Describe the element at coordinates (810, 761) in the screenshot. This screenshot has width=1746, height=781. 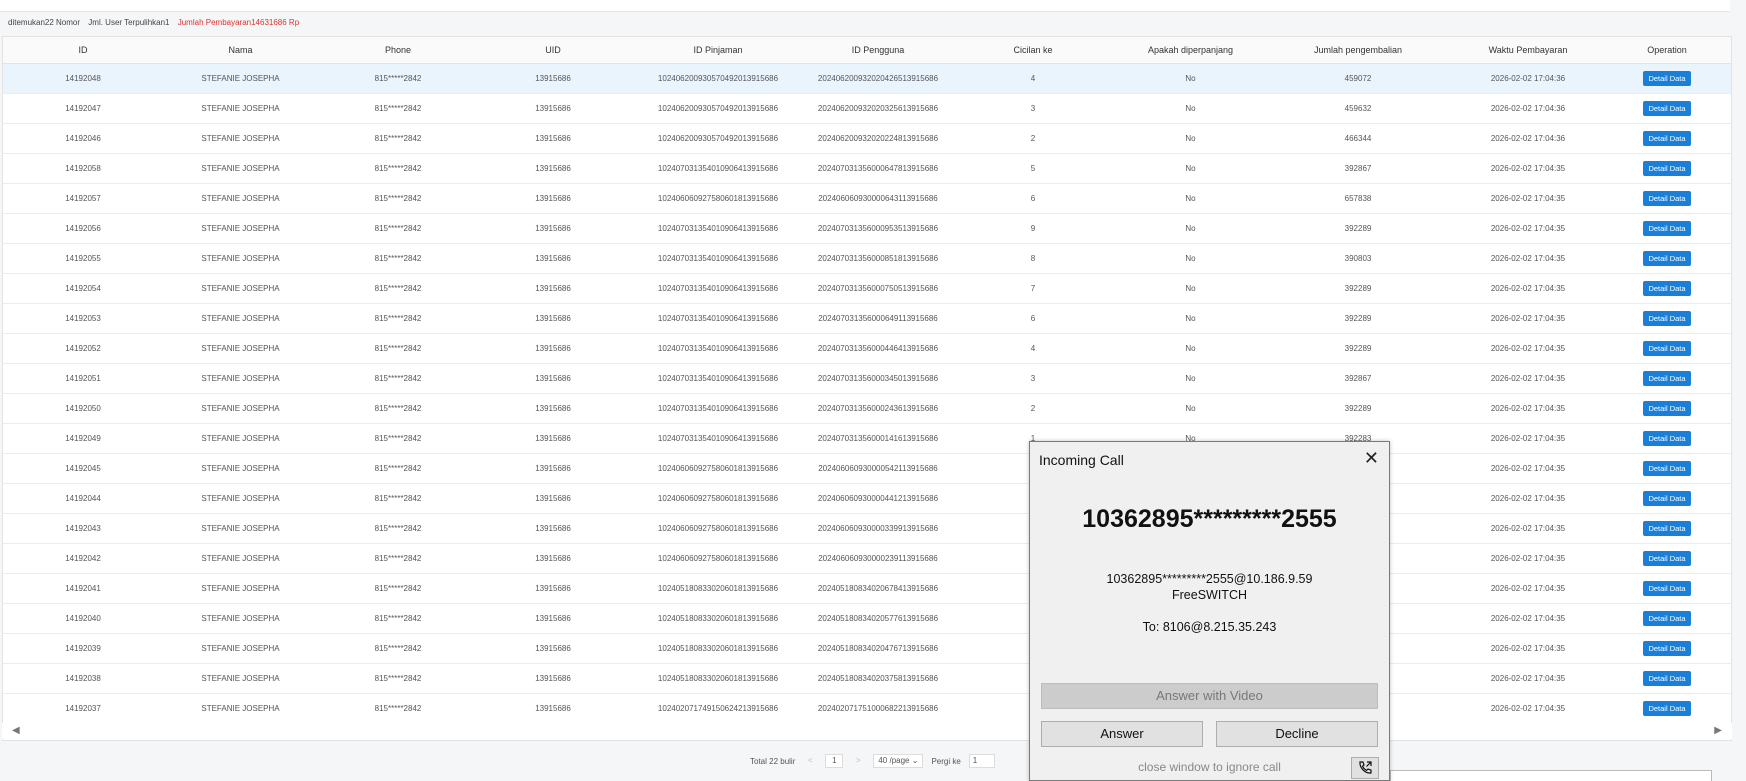
I see `prev-page-button: <` at that location.